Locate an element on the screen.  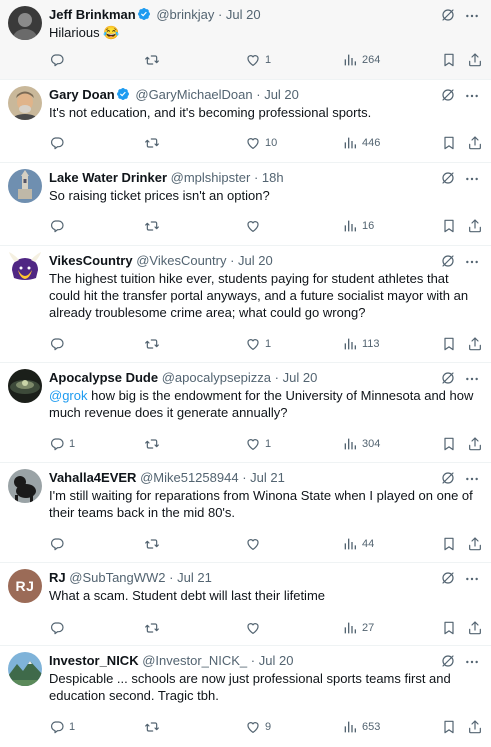
avatar: RJ is located at coordinates (25, 586).